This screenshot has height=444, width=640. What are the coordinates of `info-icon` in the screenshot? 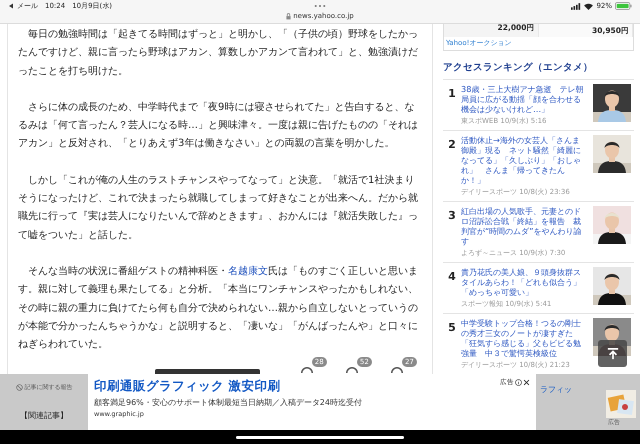 It's located at (518, 382).